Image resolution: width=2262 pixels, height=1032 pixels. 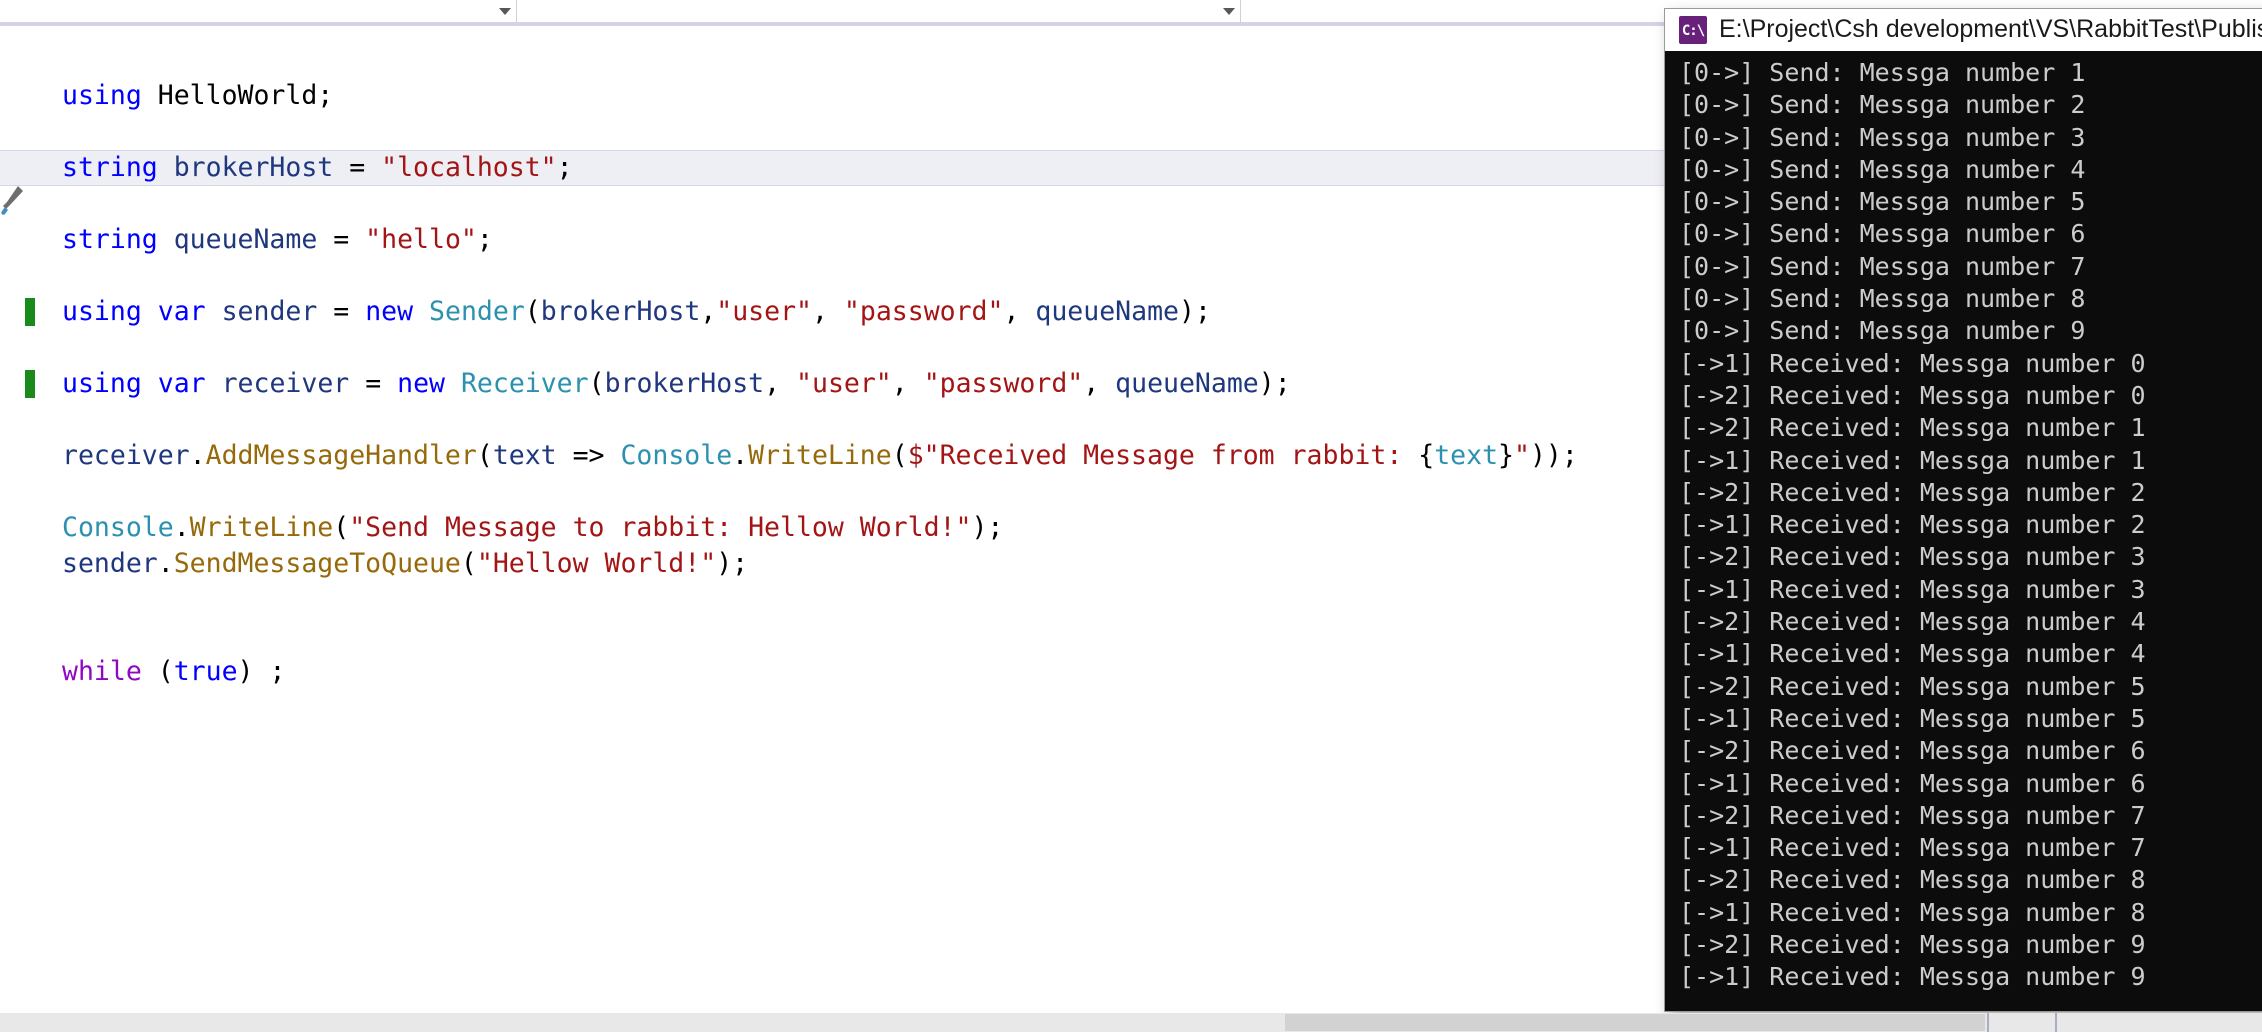 I want to click on code-token: Receiver, so click(x=524, y=383).